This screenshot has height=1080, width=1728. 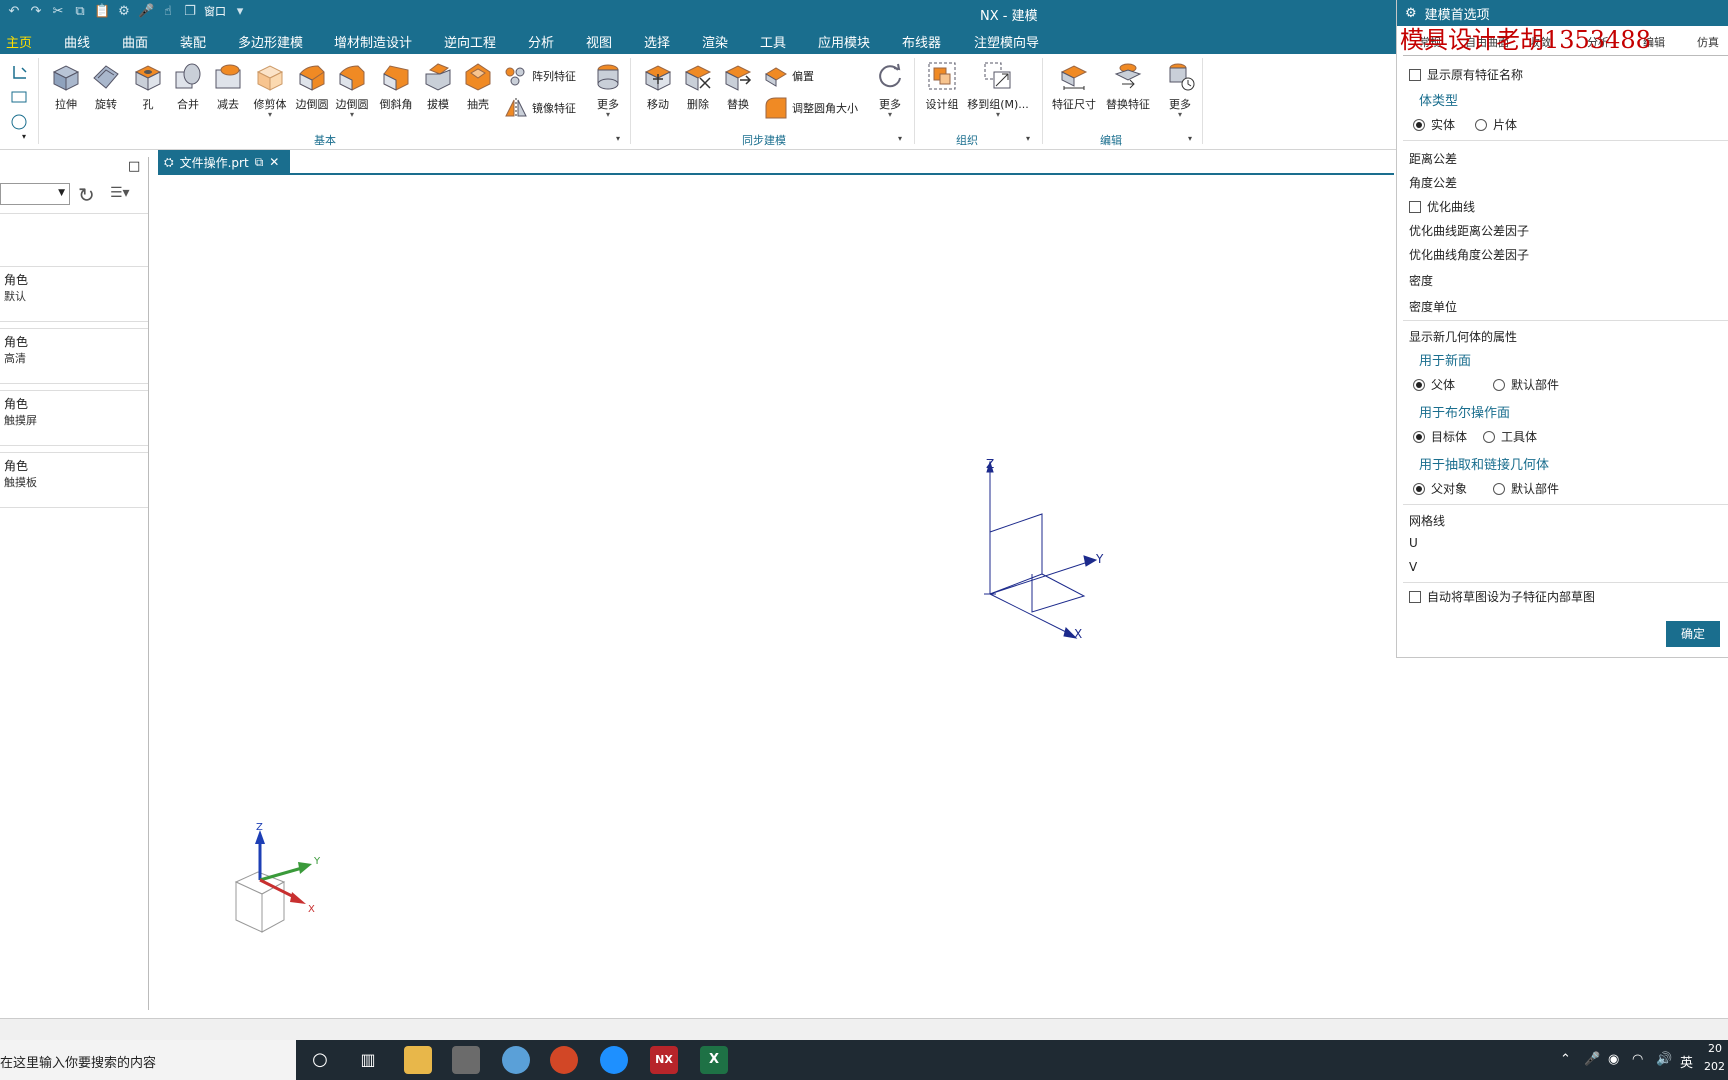 I want to click on body-type-solid: 实体, so click(x=1434, y=124).